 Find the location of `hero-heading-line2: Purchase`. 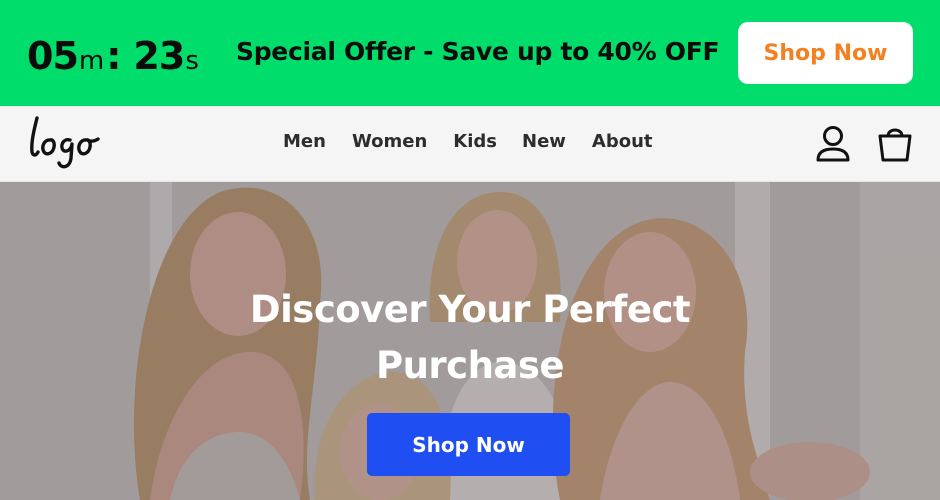

hero-heading-line2: Purchase is located at coordinates (470, 365).